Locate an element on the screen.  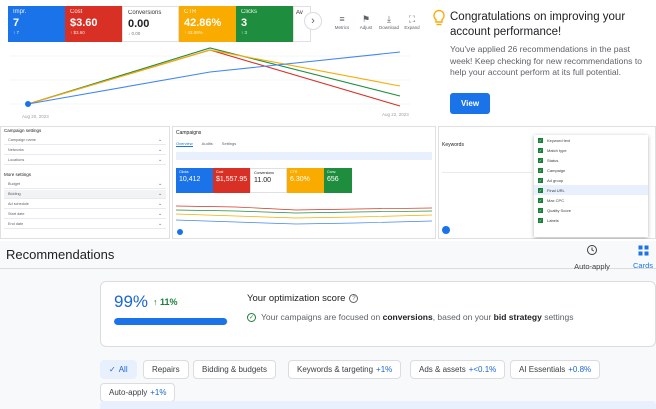
chip-label: Repairs is located at coordinates (166, 369).